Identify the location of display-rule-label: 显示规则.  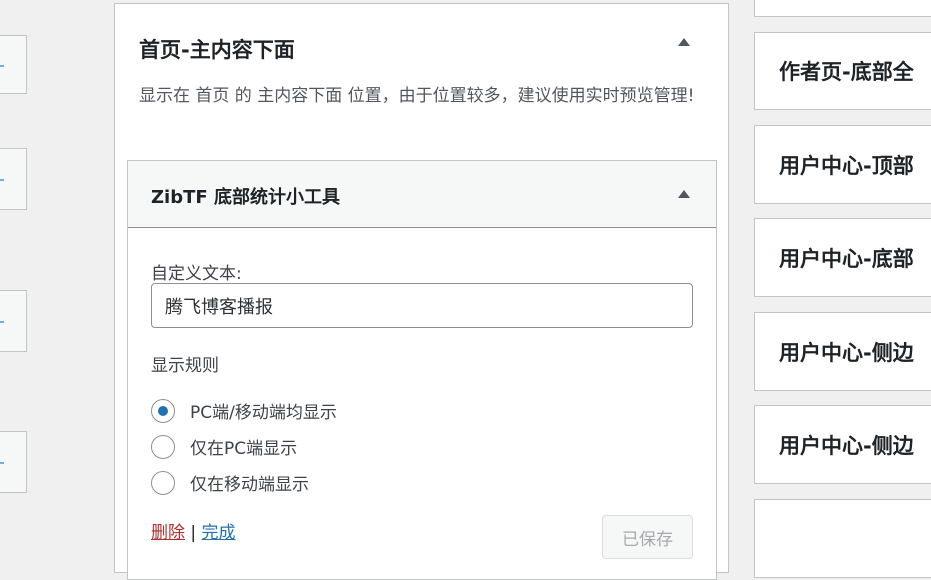
(185, 366).